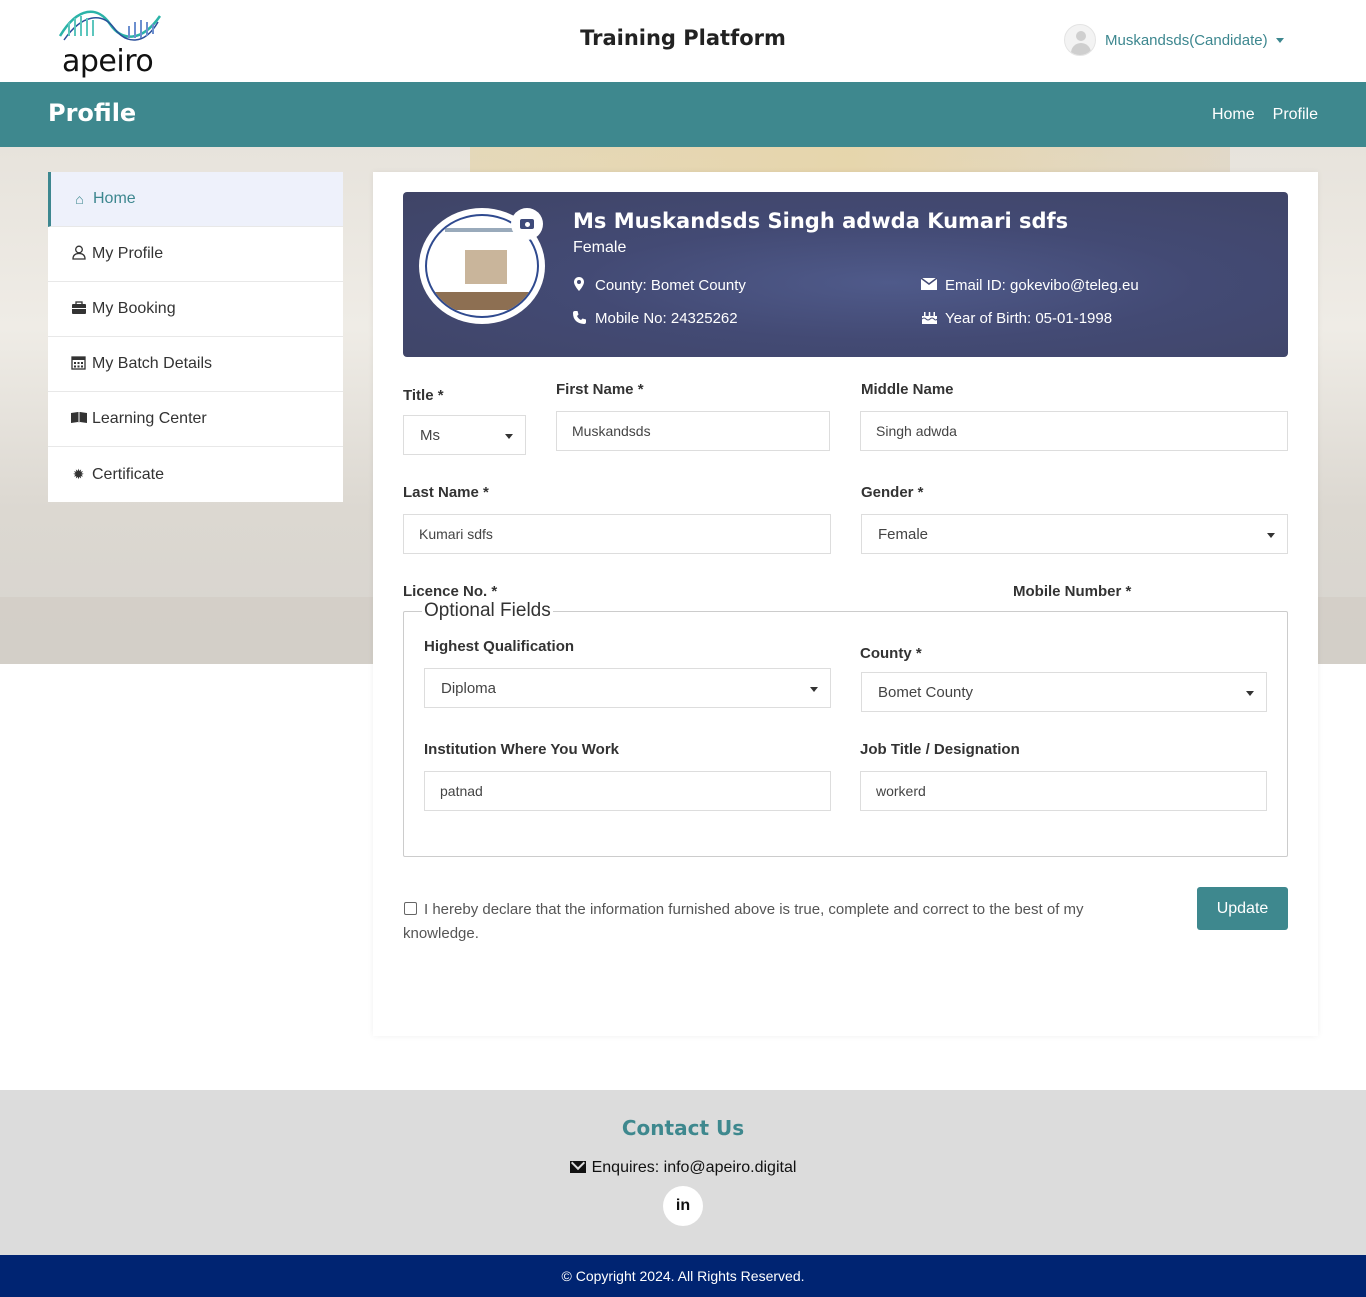 The image size is (1366, 1297). I want to click on sidebar-item-label: My Batch Details, so click(152, 363).